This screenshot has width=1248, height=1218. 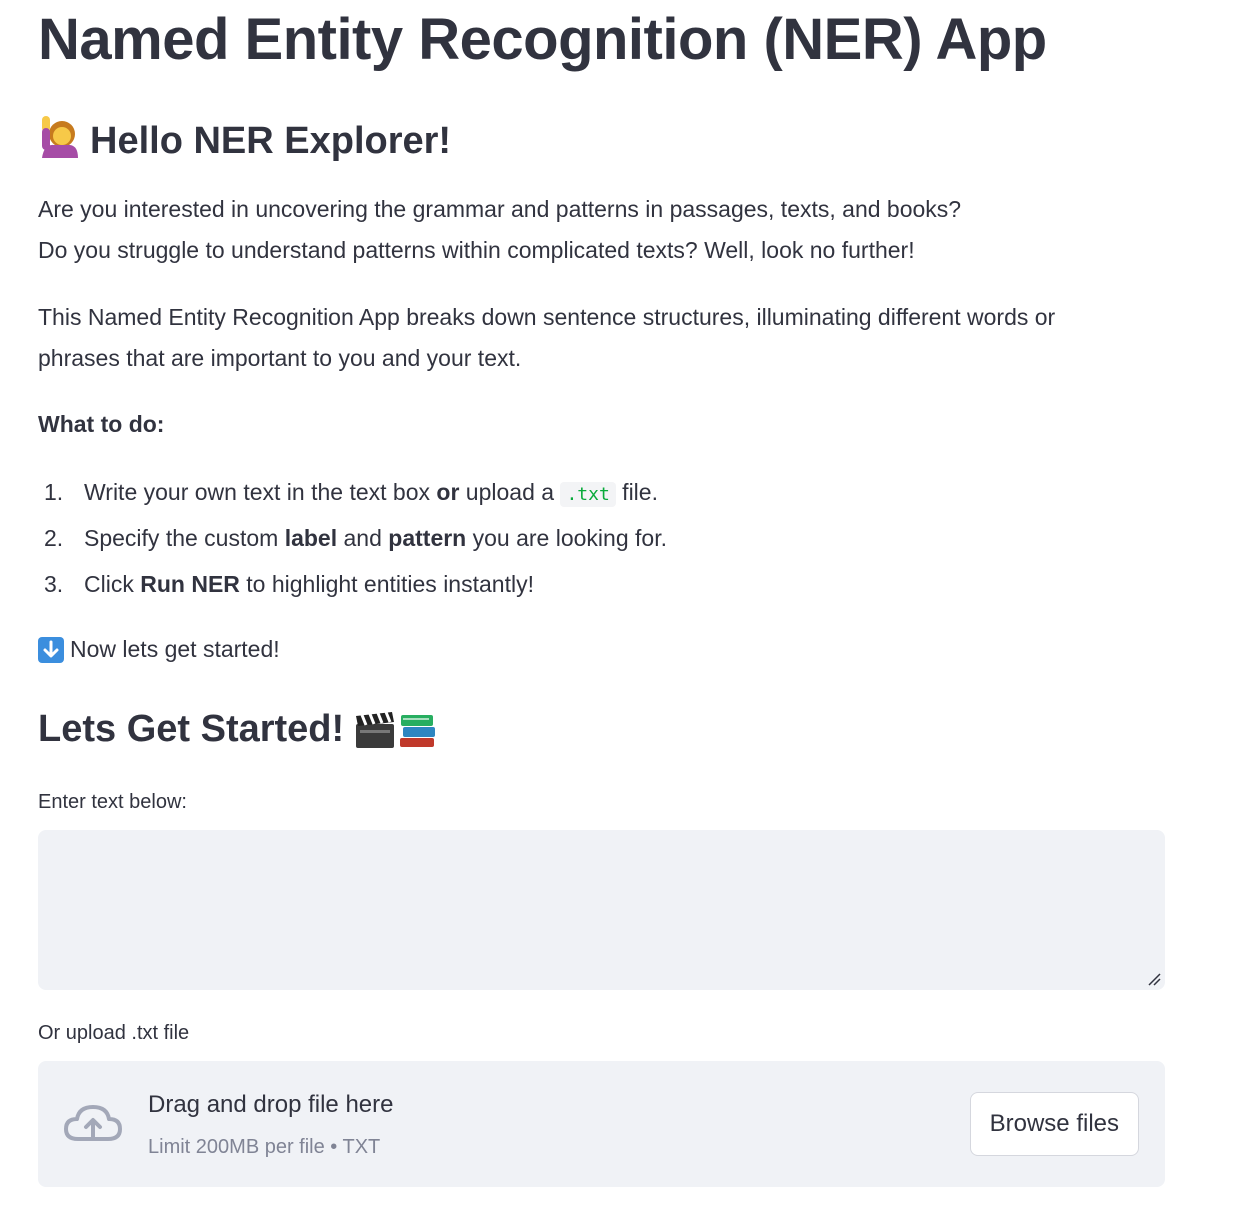 I want to click on step-text: and, so click(x=363, y=538).